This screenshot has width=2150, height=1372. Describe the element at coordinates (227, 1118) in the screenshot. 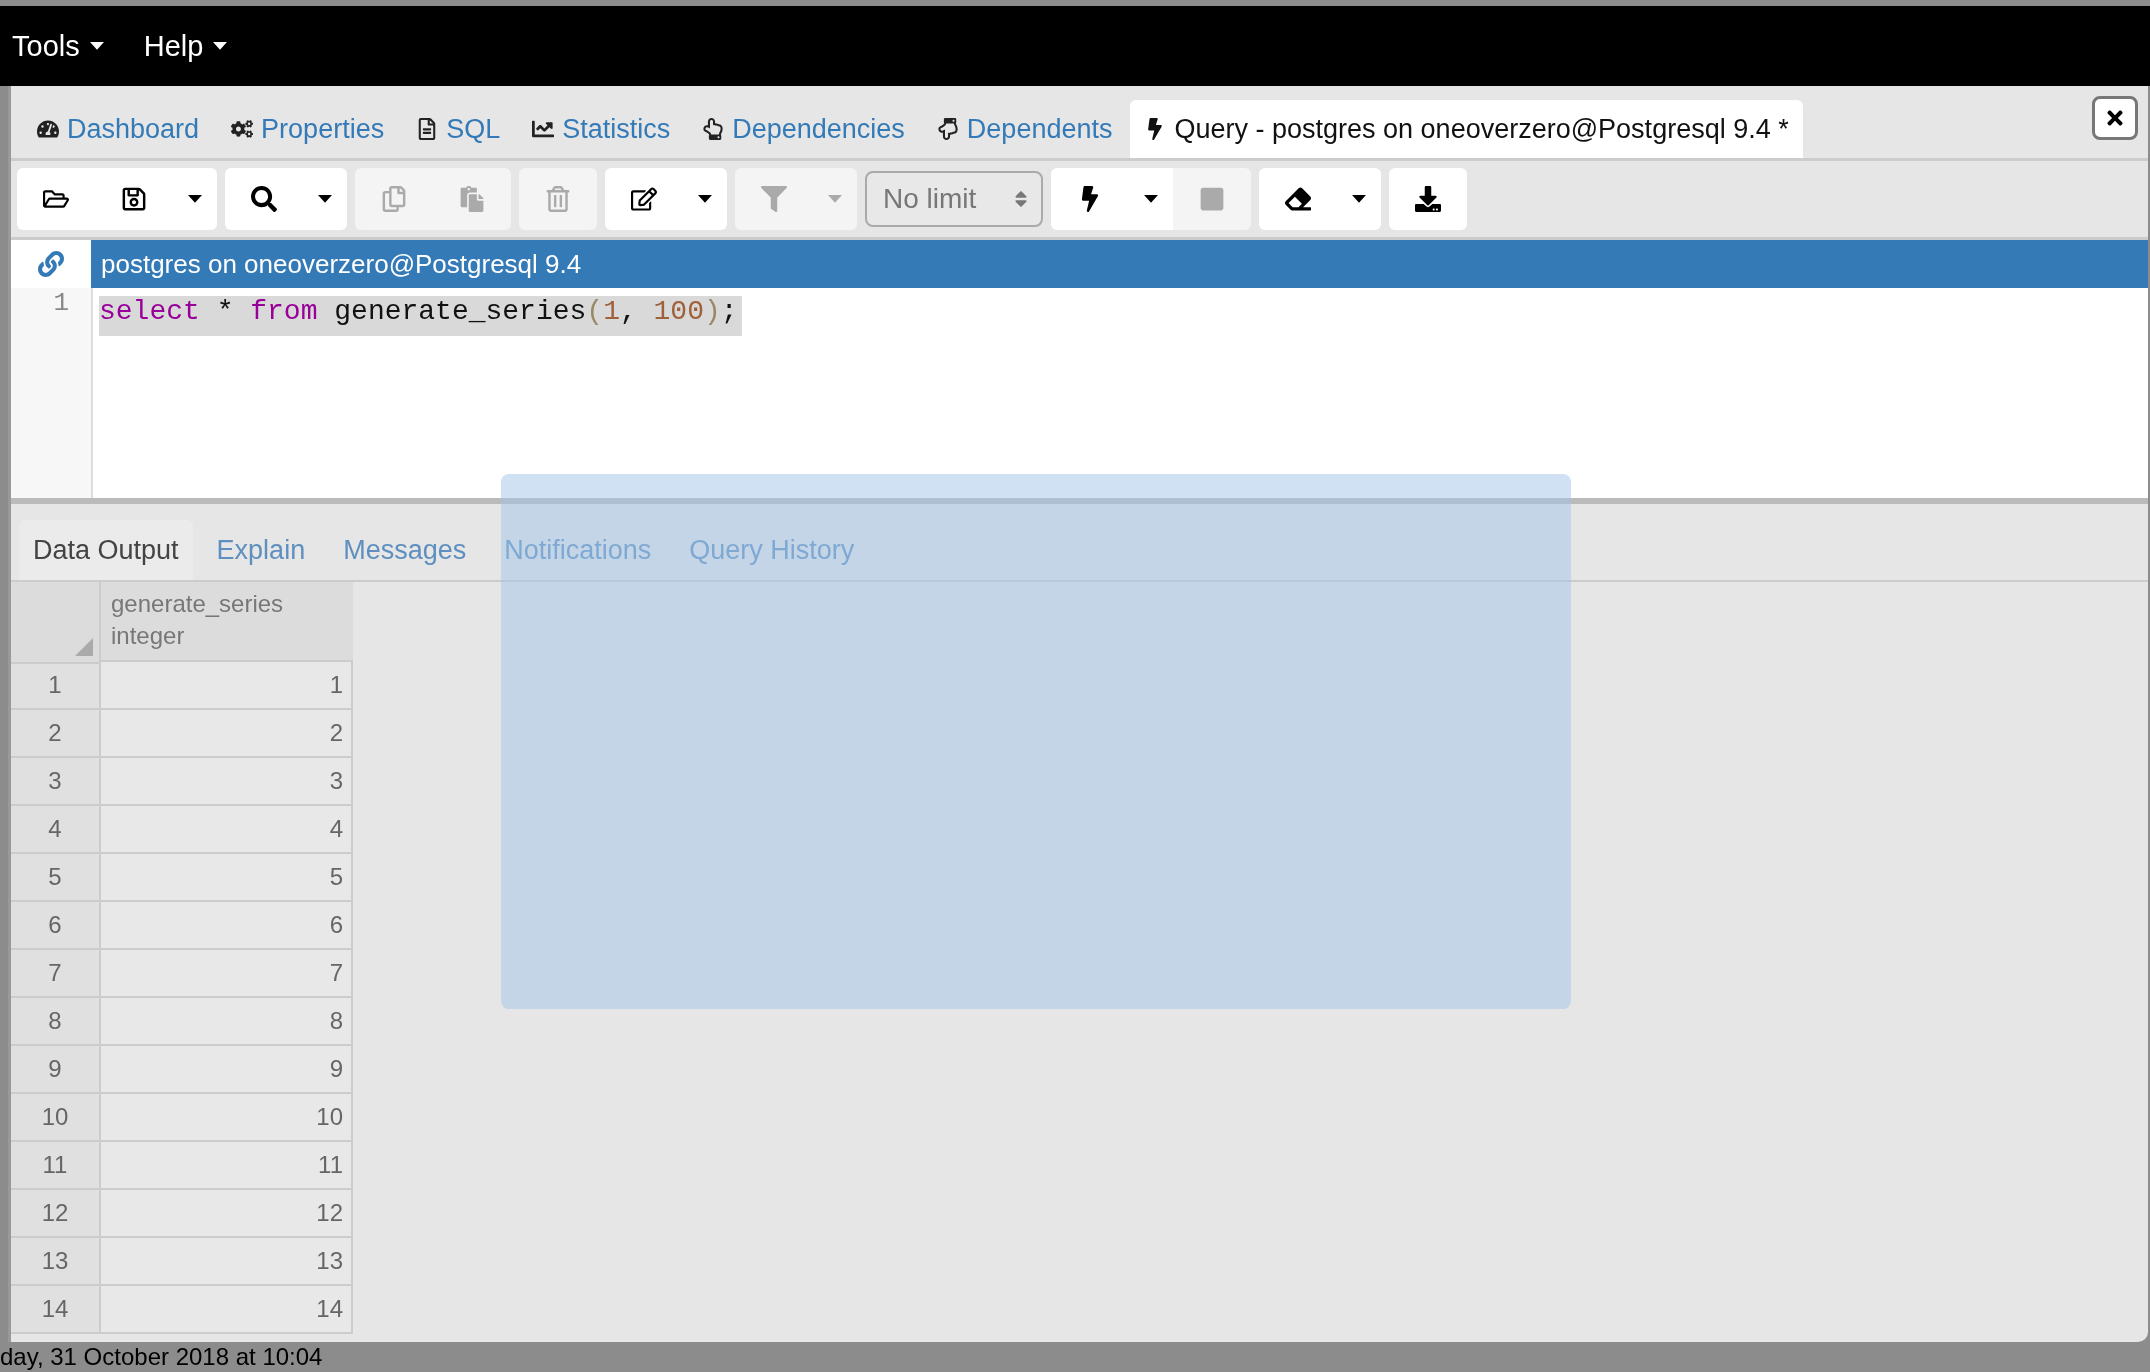

I see `table-cell: 10` at that location.